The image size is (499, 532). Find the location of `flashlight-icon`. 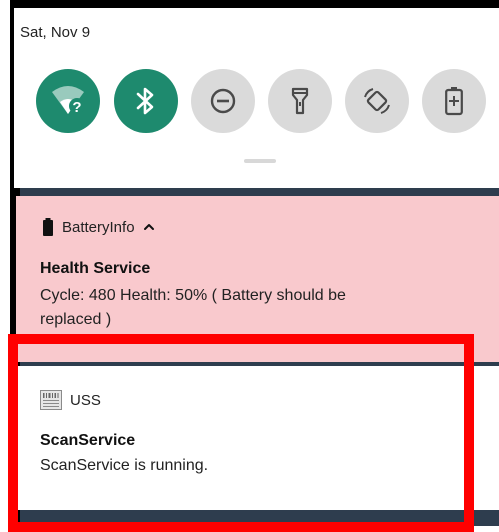

flashlight-icon is located at coordinates (300, 101).